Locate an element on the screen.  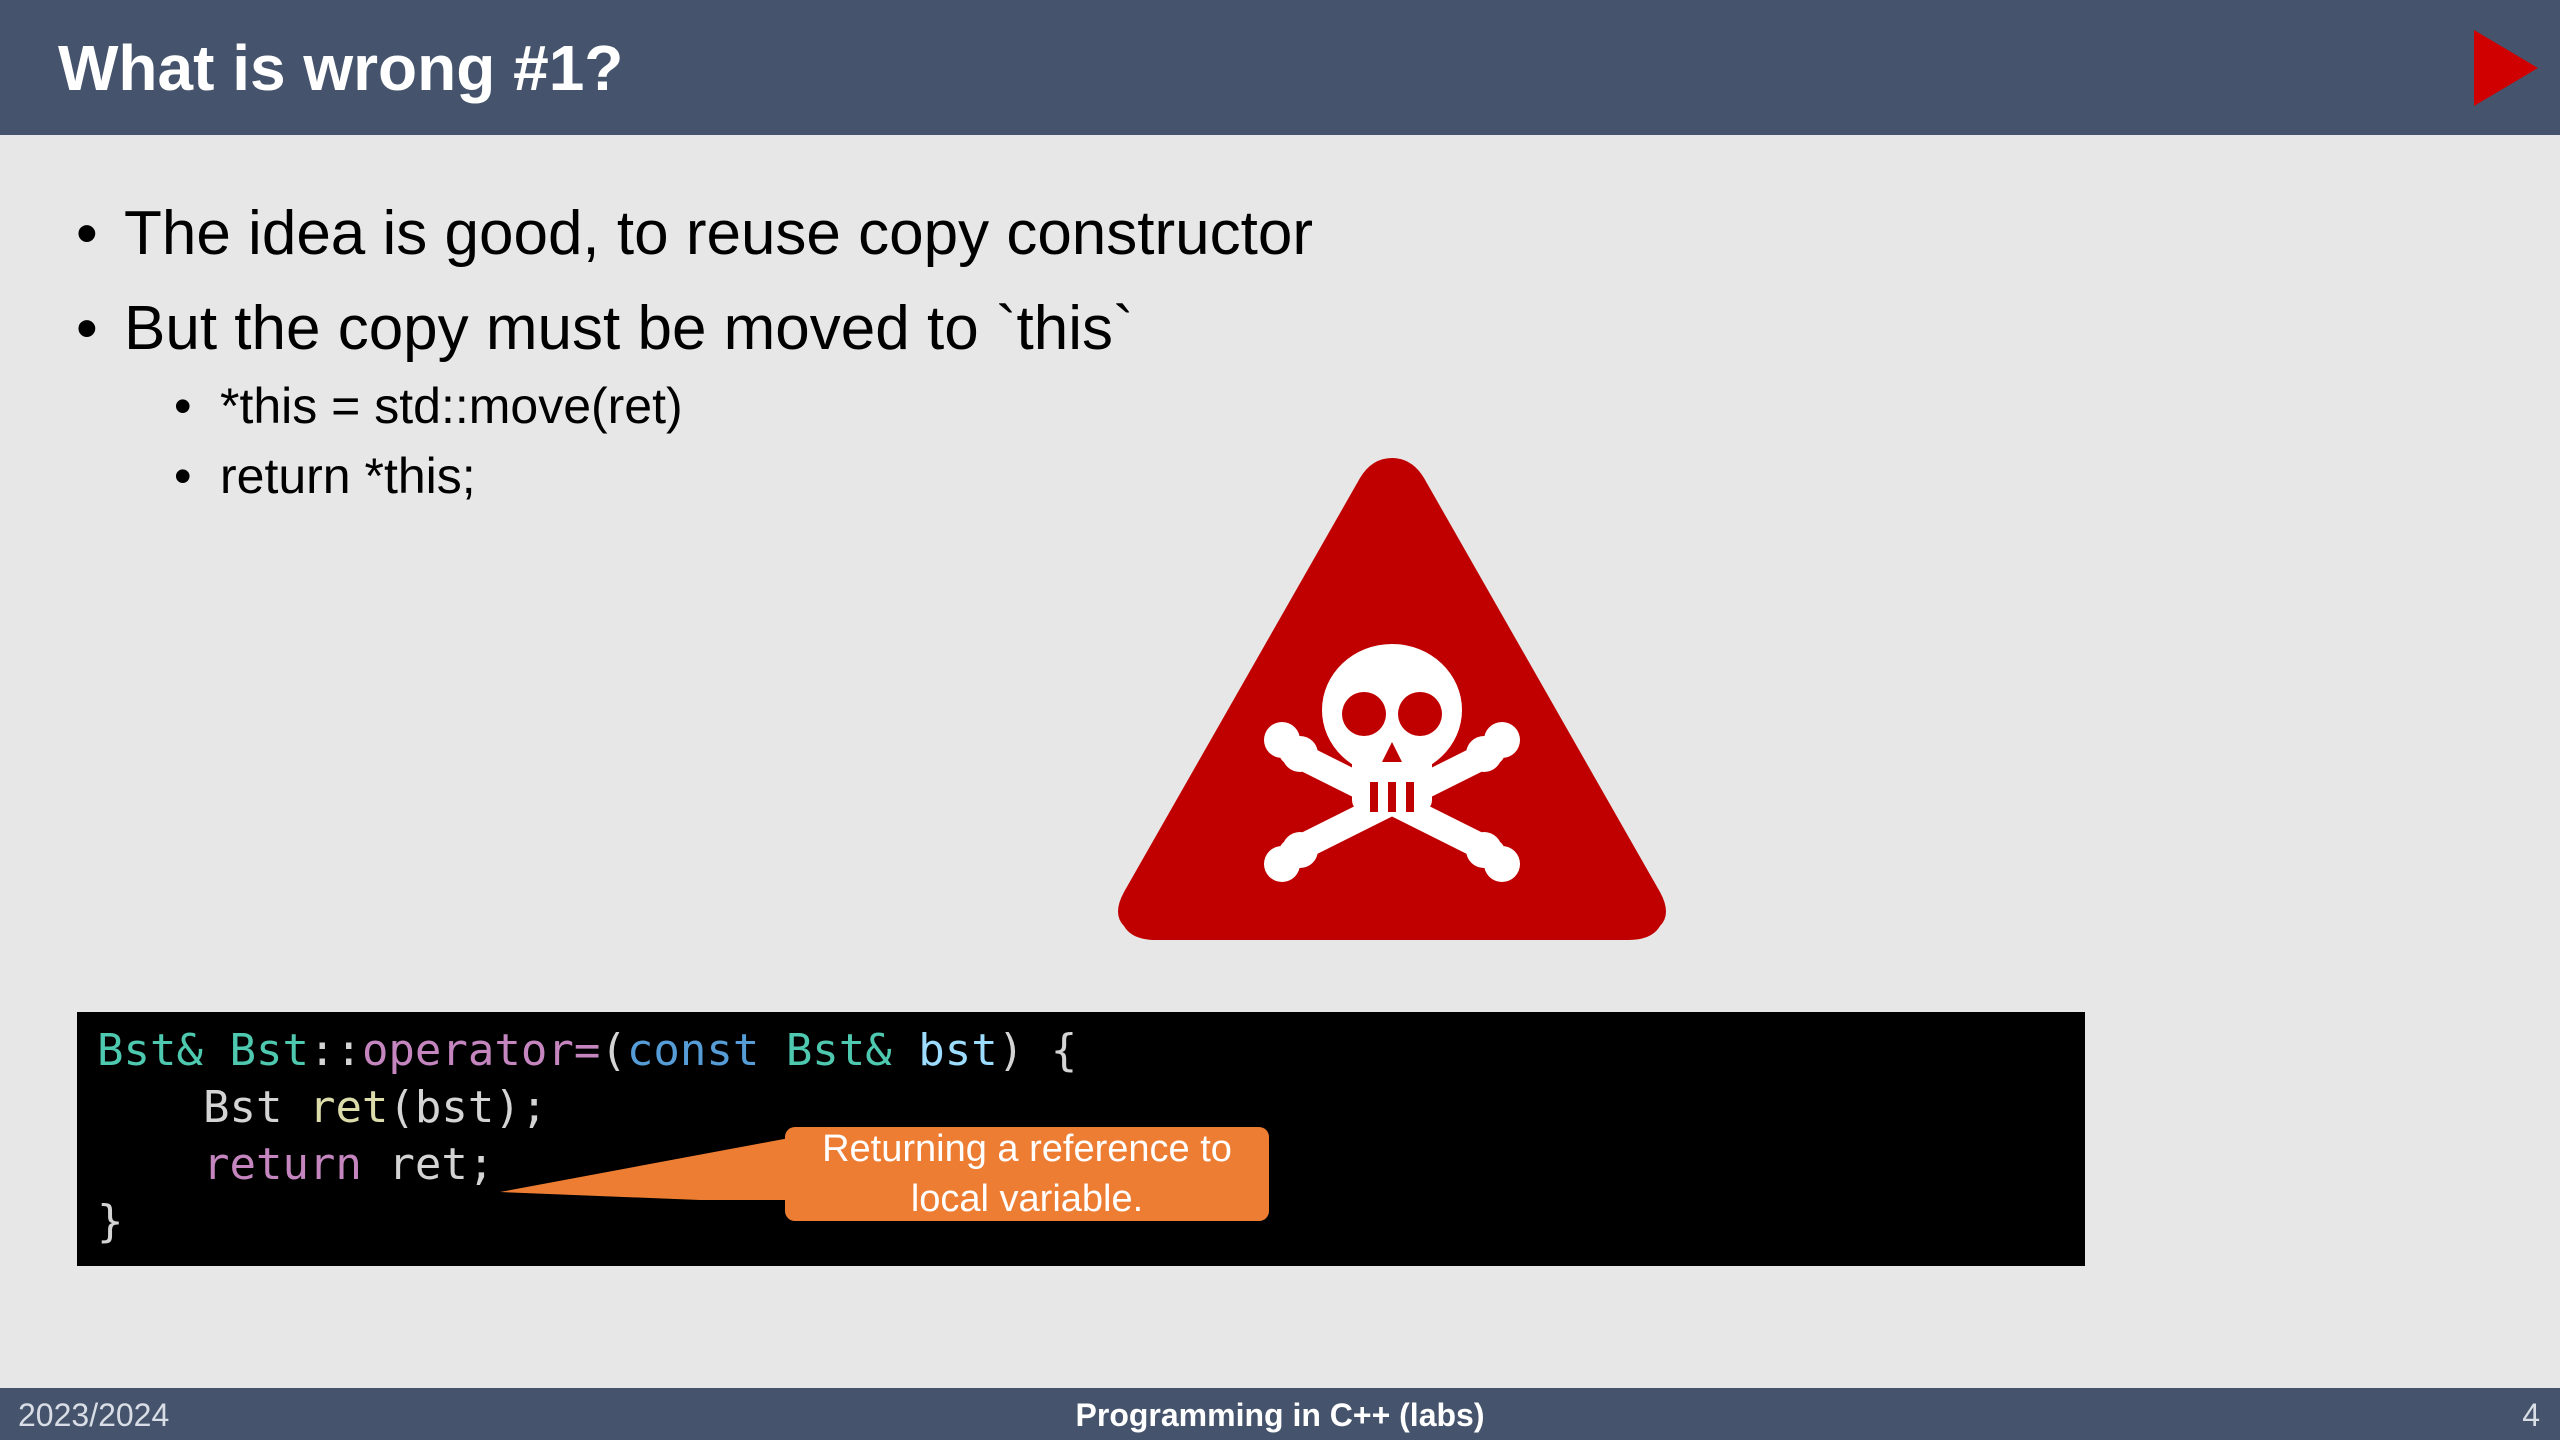
footer-page-number: 4 is located at coordinates (2531, 1415).